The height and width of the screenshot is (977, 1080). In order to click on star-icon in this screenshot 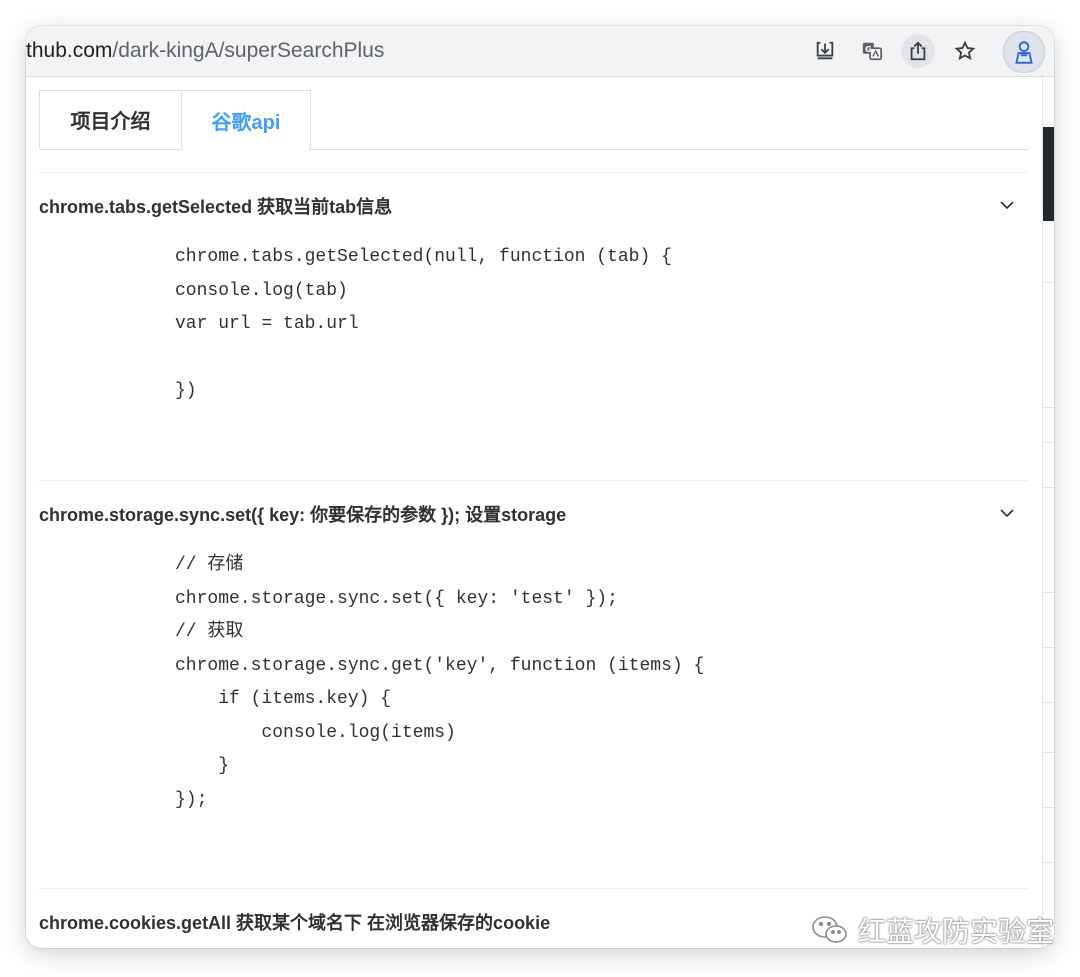, I will do `click(965, 50)`.